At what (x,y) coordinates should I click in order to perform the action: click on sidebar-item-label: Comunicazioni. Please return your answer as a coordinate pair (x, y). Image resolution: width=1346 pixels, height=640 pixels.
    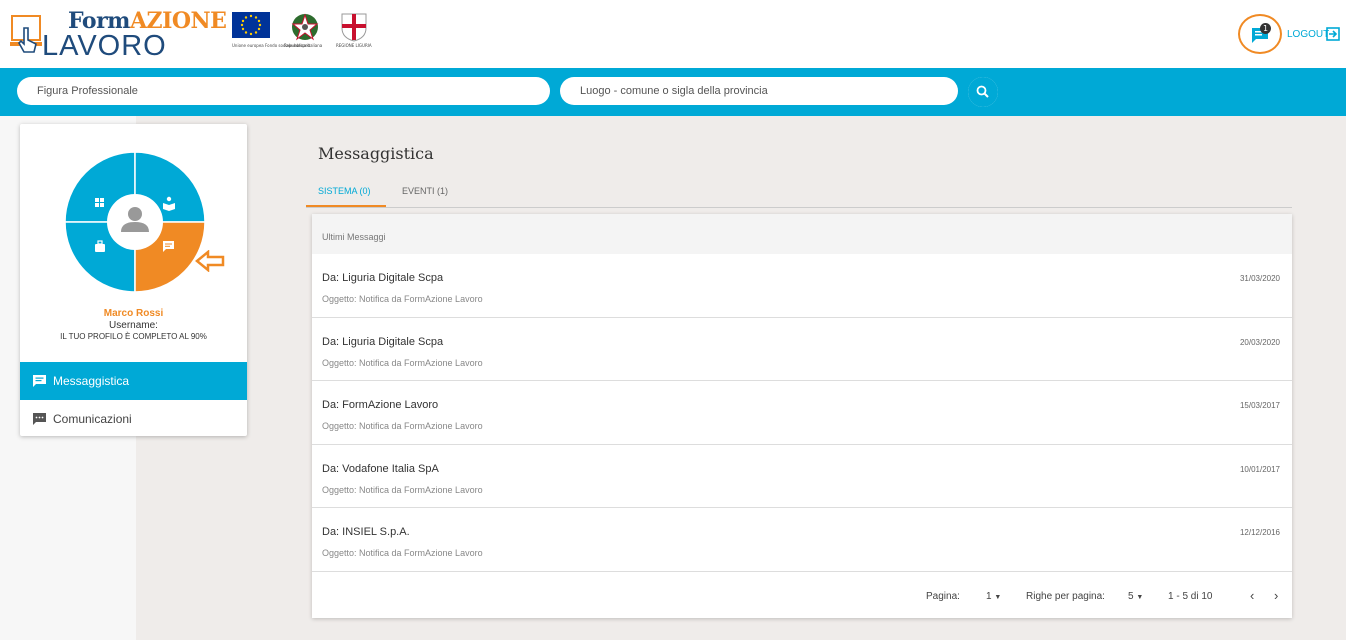
    Looking at the image, I should click on (92, 419).